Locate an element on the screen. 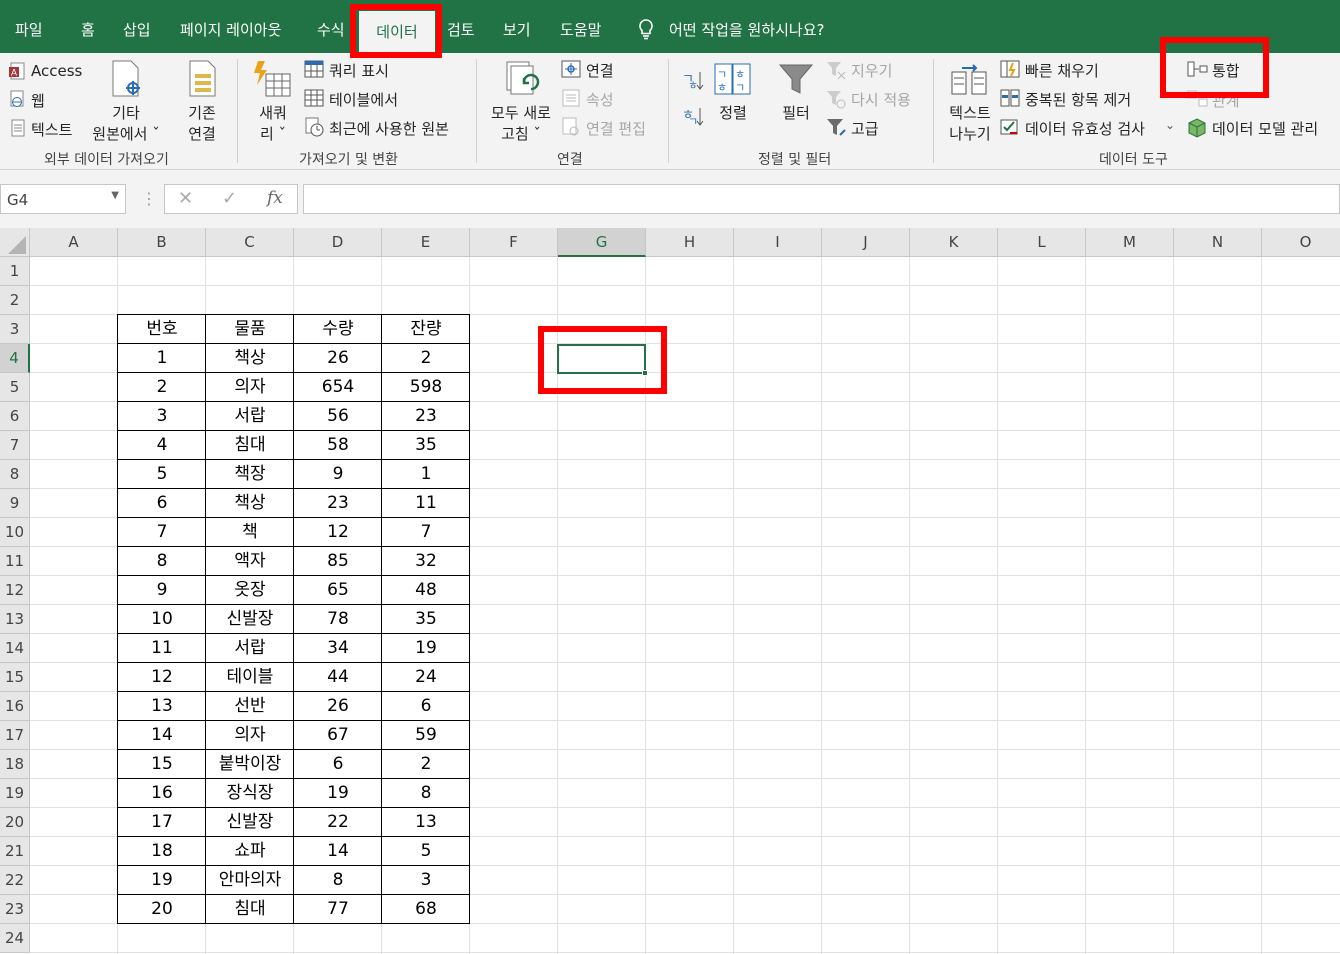 This screenshot has height=954, width=1340. row-header-5: 5 is located at coordinates (15, 387).